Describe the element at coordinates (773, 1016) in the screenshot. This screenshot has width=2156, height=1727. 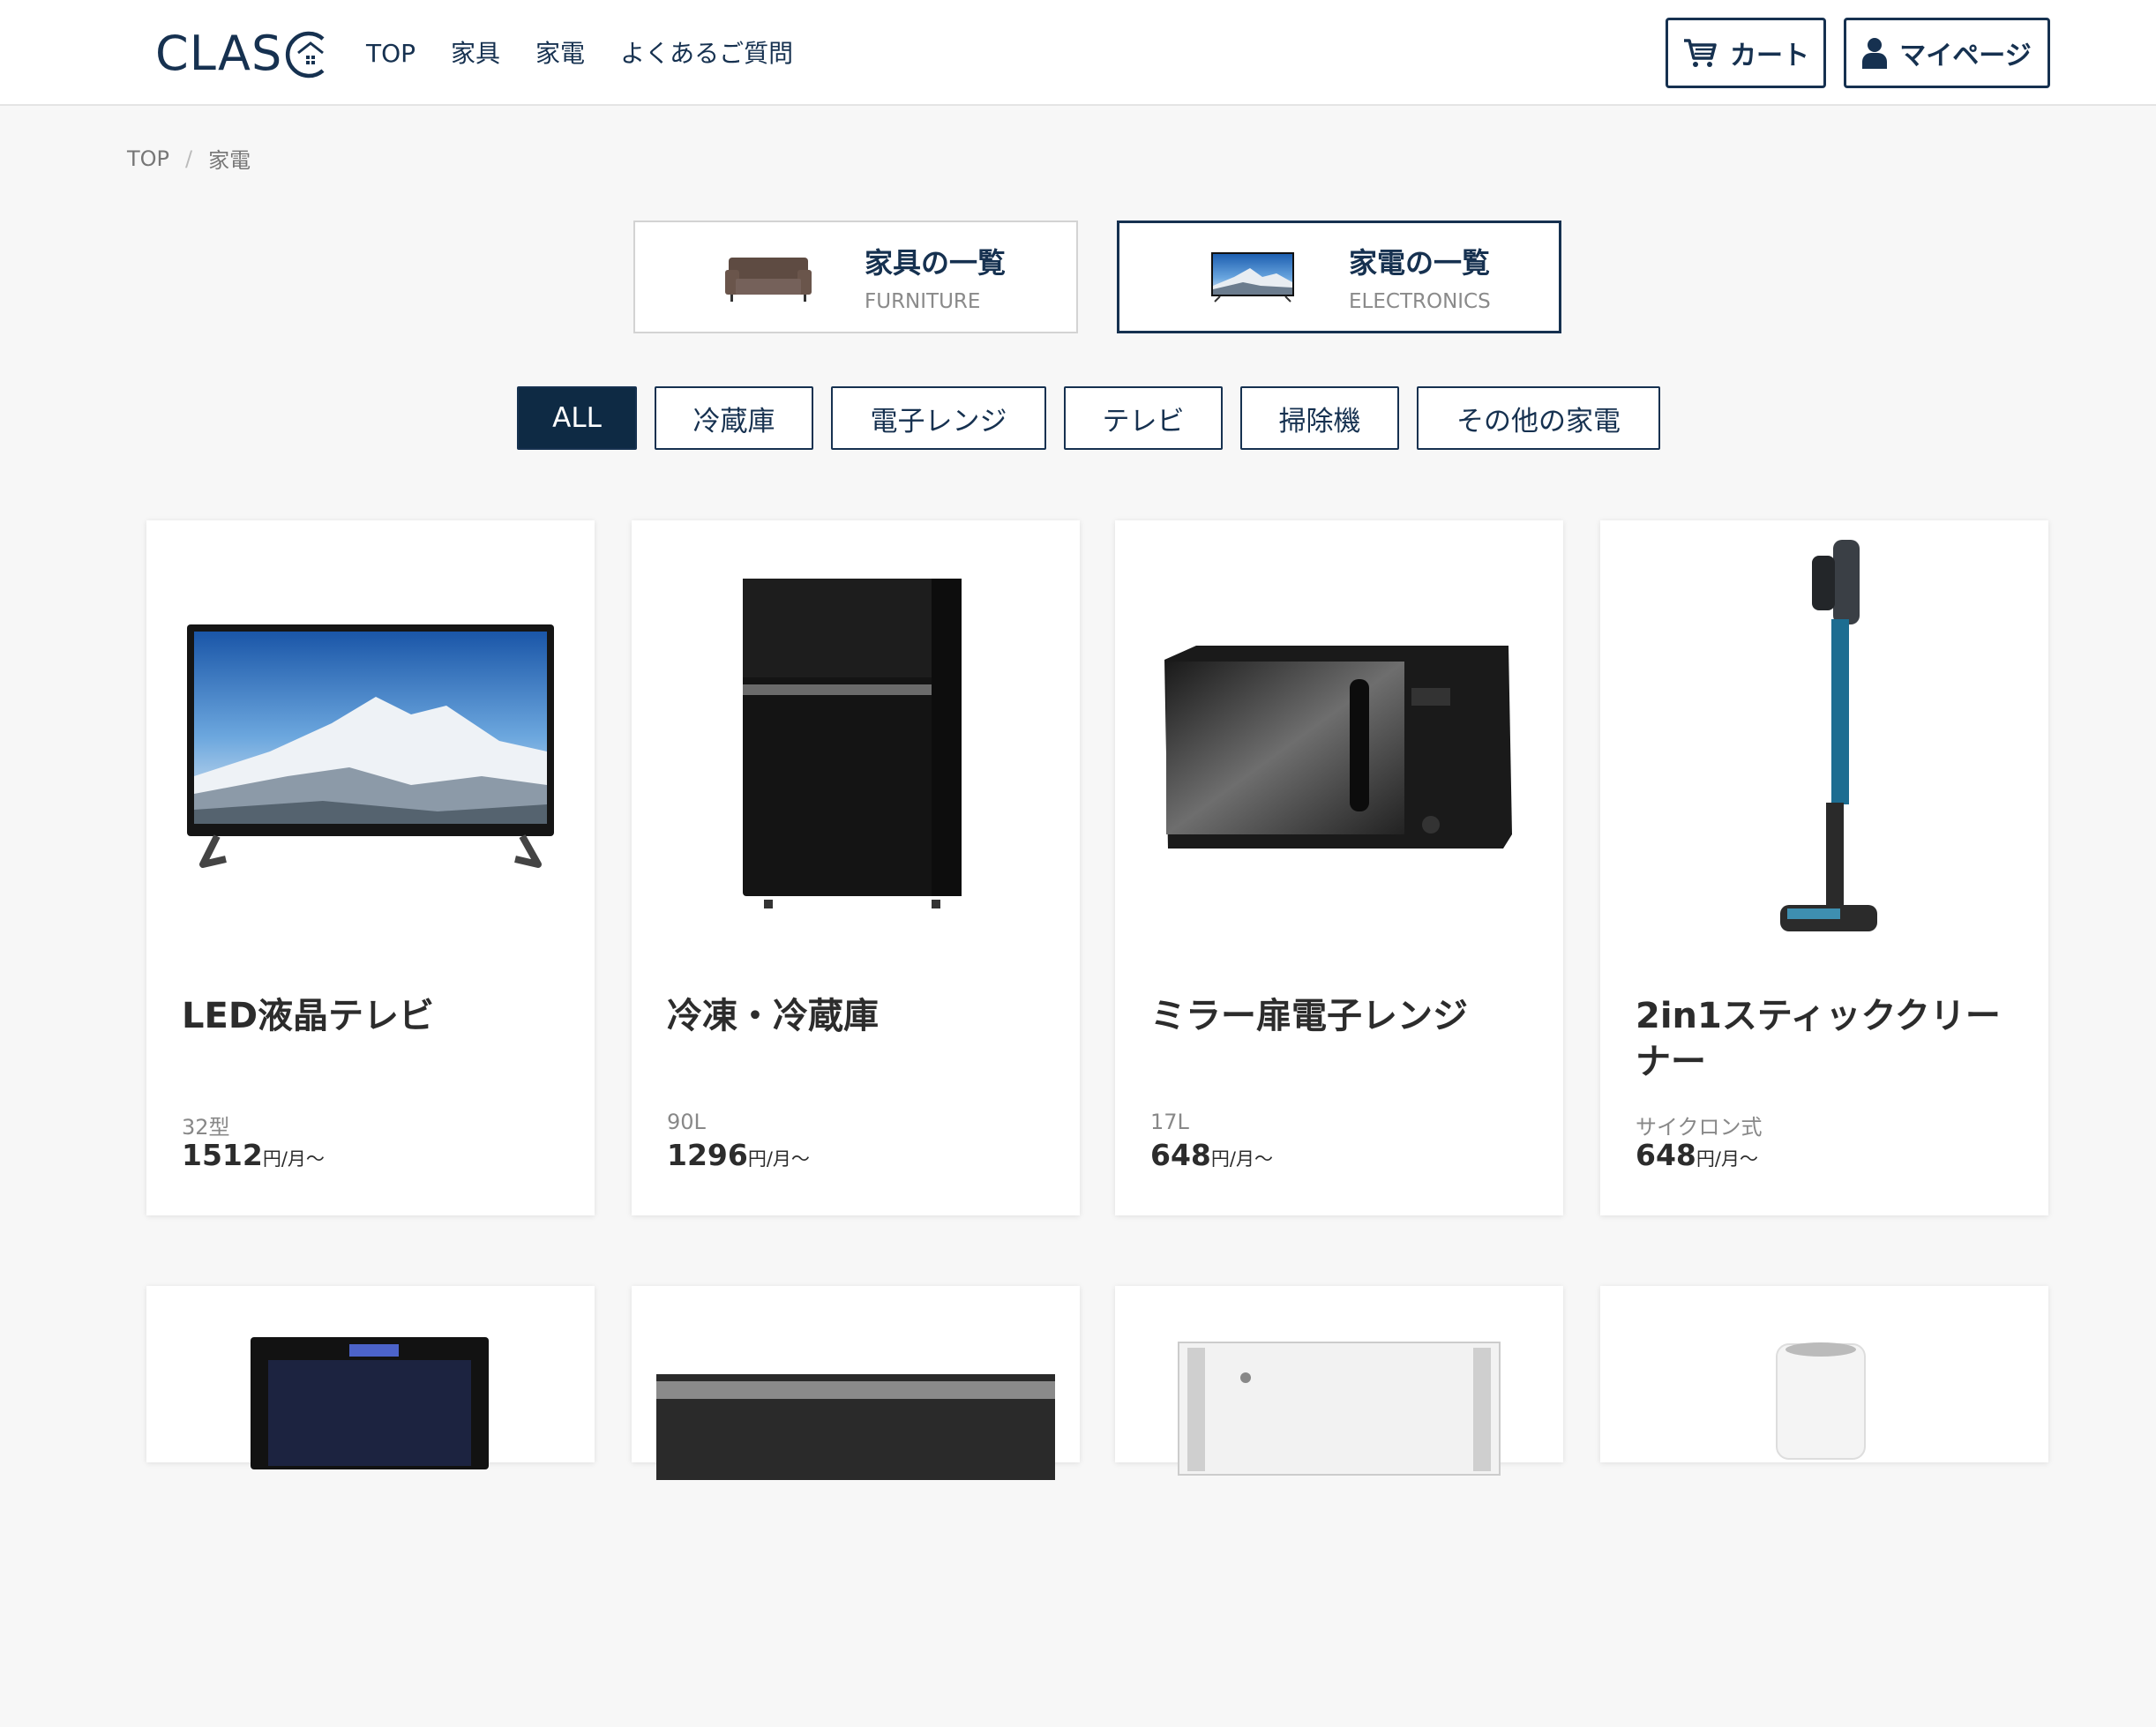
I see `product-name: 冷凍・冷蔵庫` at that location.